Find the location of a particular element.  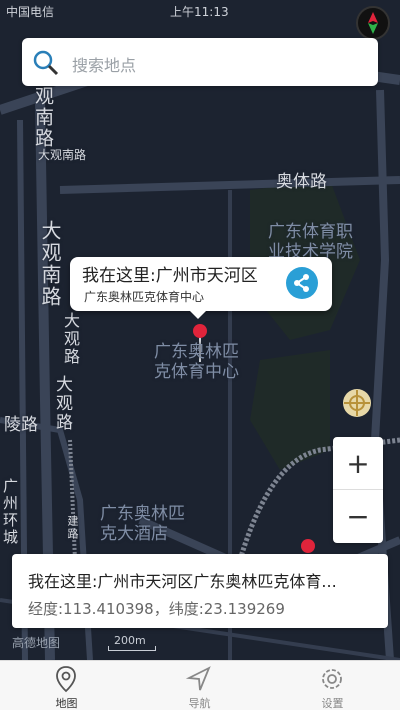

tab-label: 设置 is located at coordinates (332, 703).